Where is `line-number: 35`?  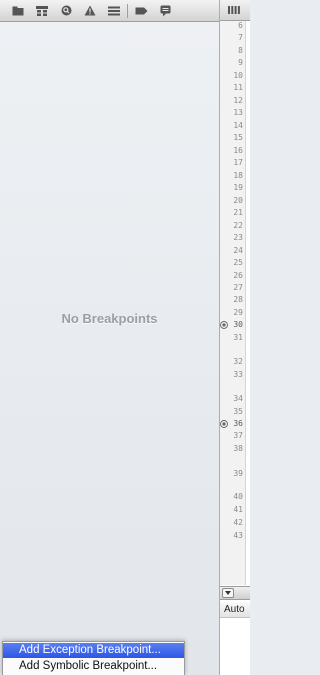 line-number: 35 is located at coordinates (238, 411).